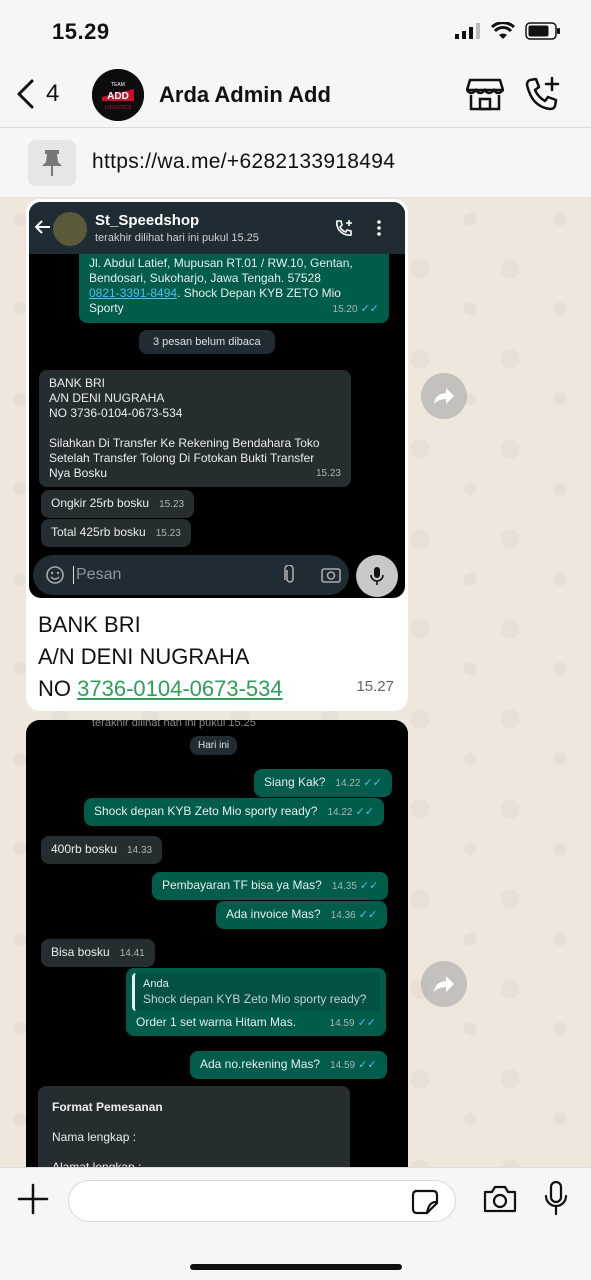  What do you see at coordinates (36, 94) in the screenshot?
I see `back-button: 4` at bounding box center [36, 94].